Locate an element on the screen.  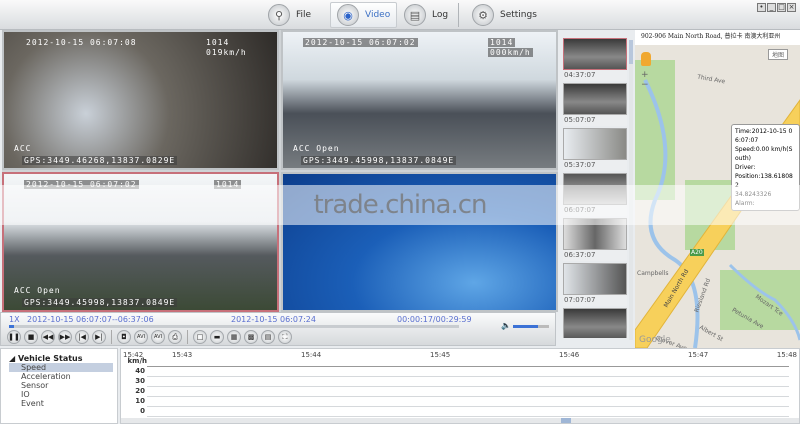
thumbnail-scrollbar is located at coordinates (631, 190).